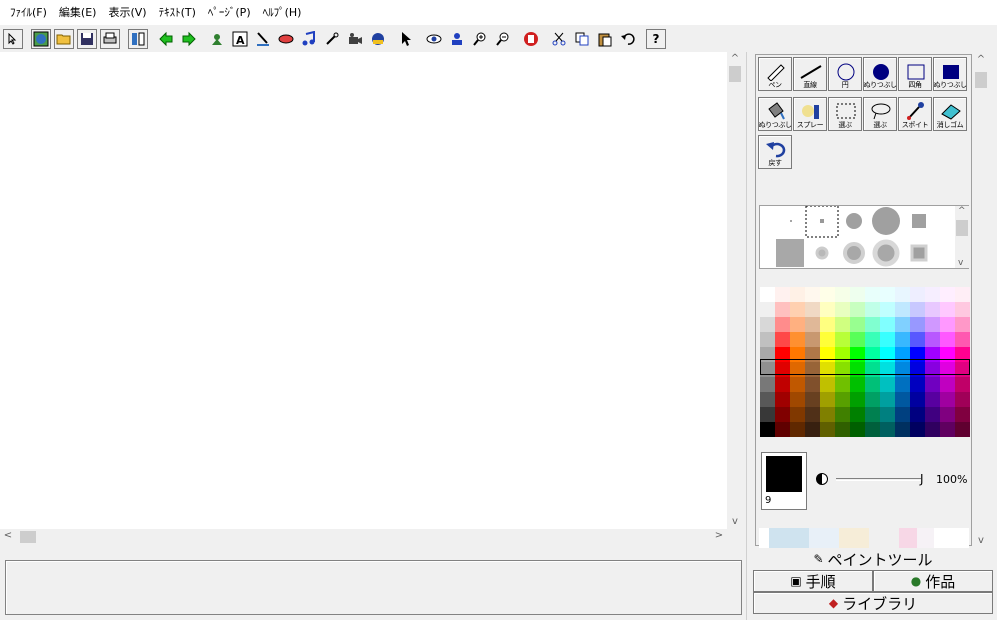  I want to click on pen-tool-button: ペン, so click(775, 74).